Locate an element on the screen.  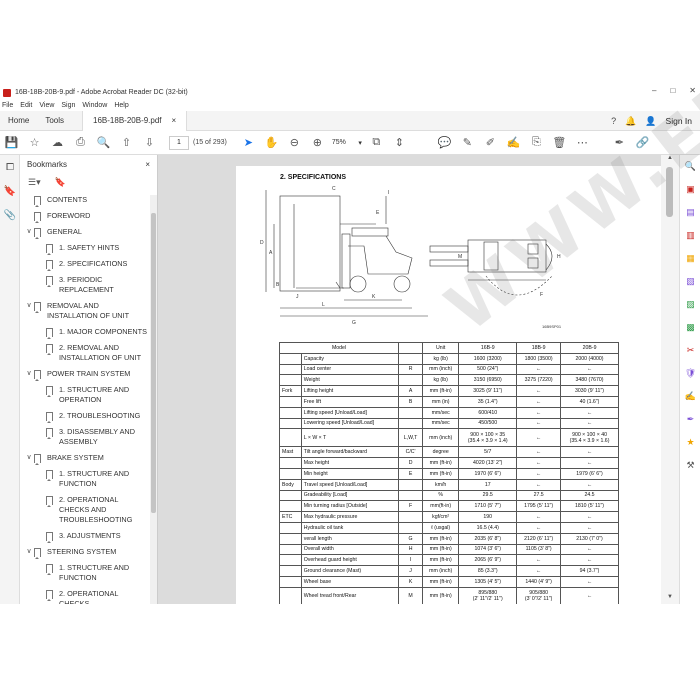
page-thumbnails-icon: ⧠ is located at coordinates (10, 167).